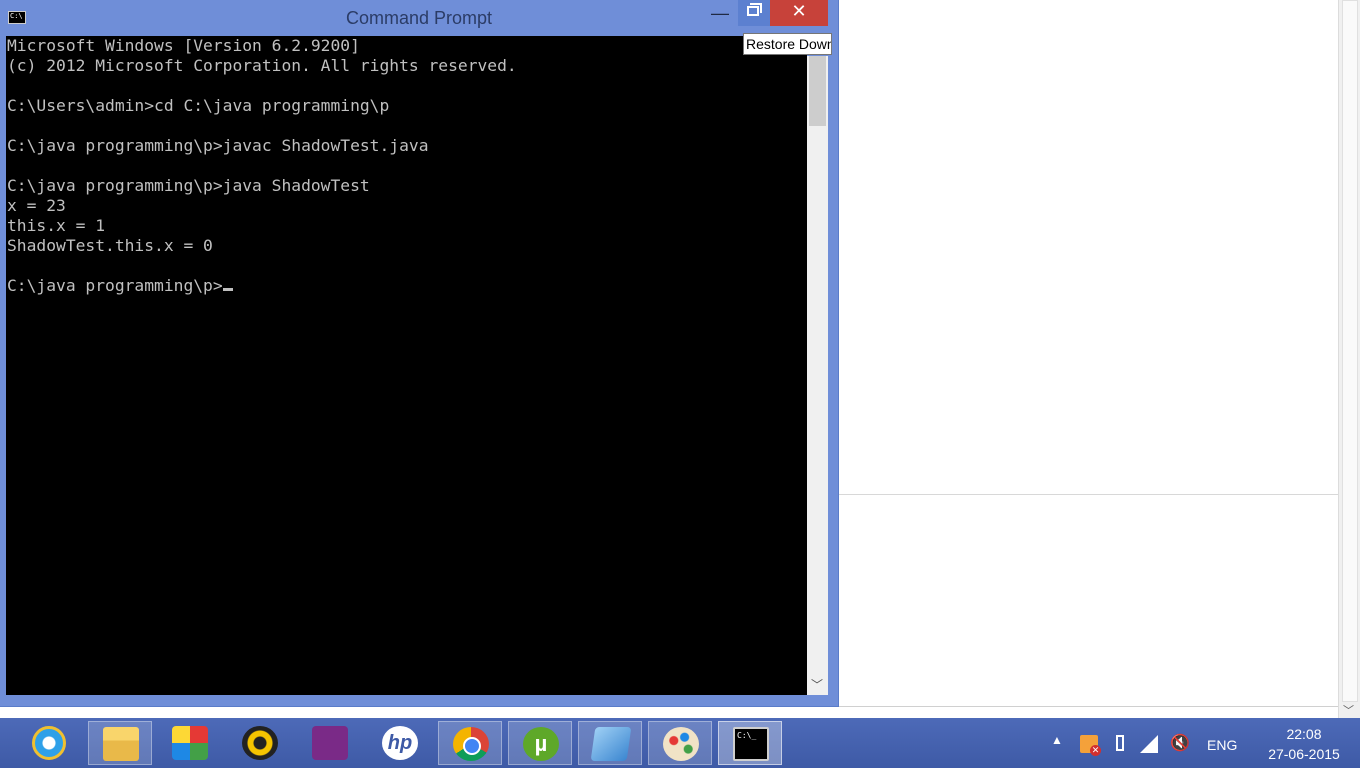 The image size is (1360, 768). What do you see at coordinates (406, 286) in the screenshot?
I see `console-prompt-line: C:\java programming\p>` at bounding box center [406, 286].